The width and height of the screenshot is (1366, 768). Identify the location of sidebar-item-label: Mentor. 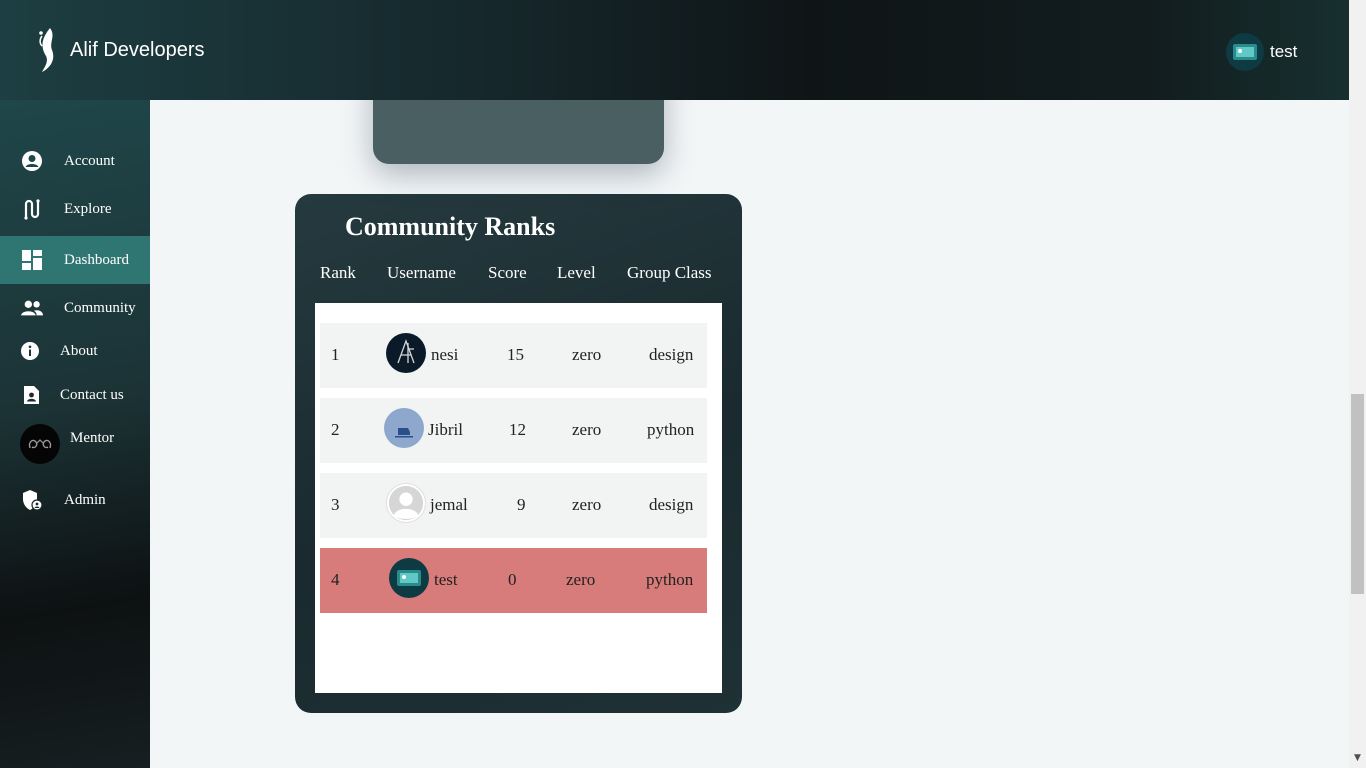
(92, 438).